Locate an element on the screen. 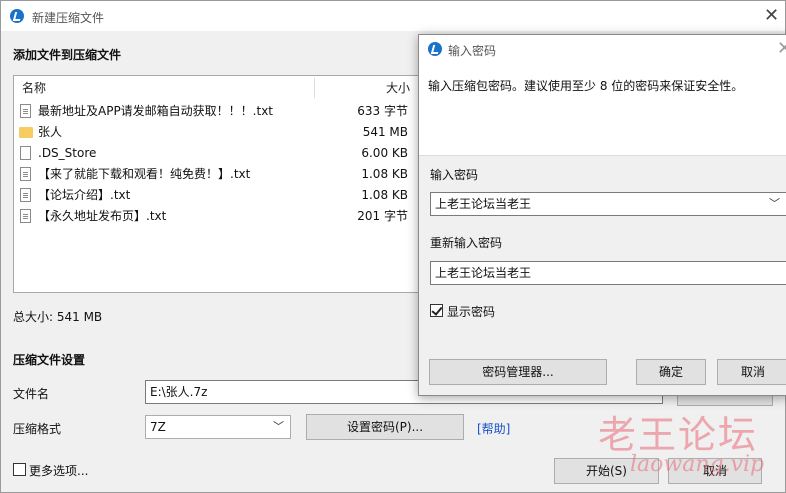 The width and height of the screenshot is (786, 493). file-name: 张人 is located at coordinates (50, 132).